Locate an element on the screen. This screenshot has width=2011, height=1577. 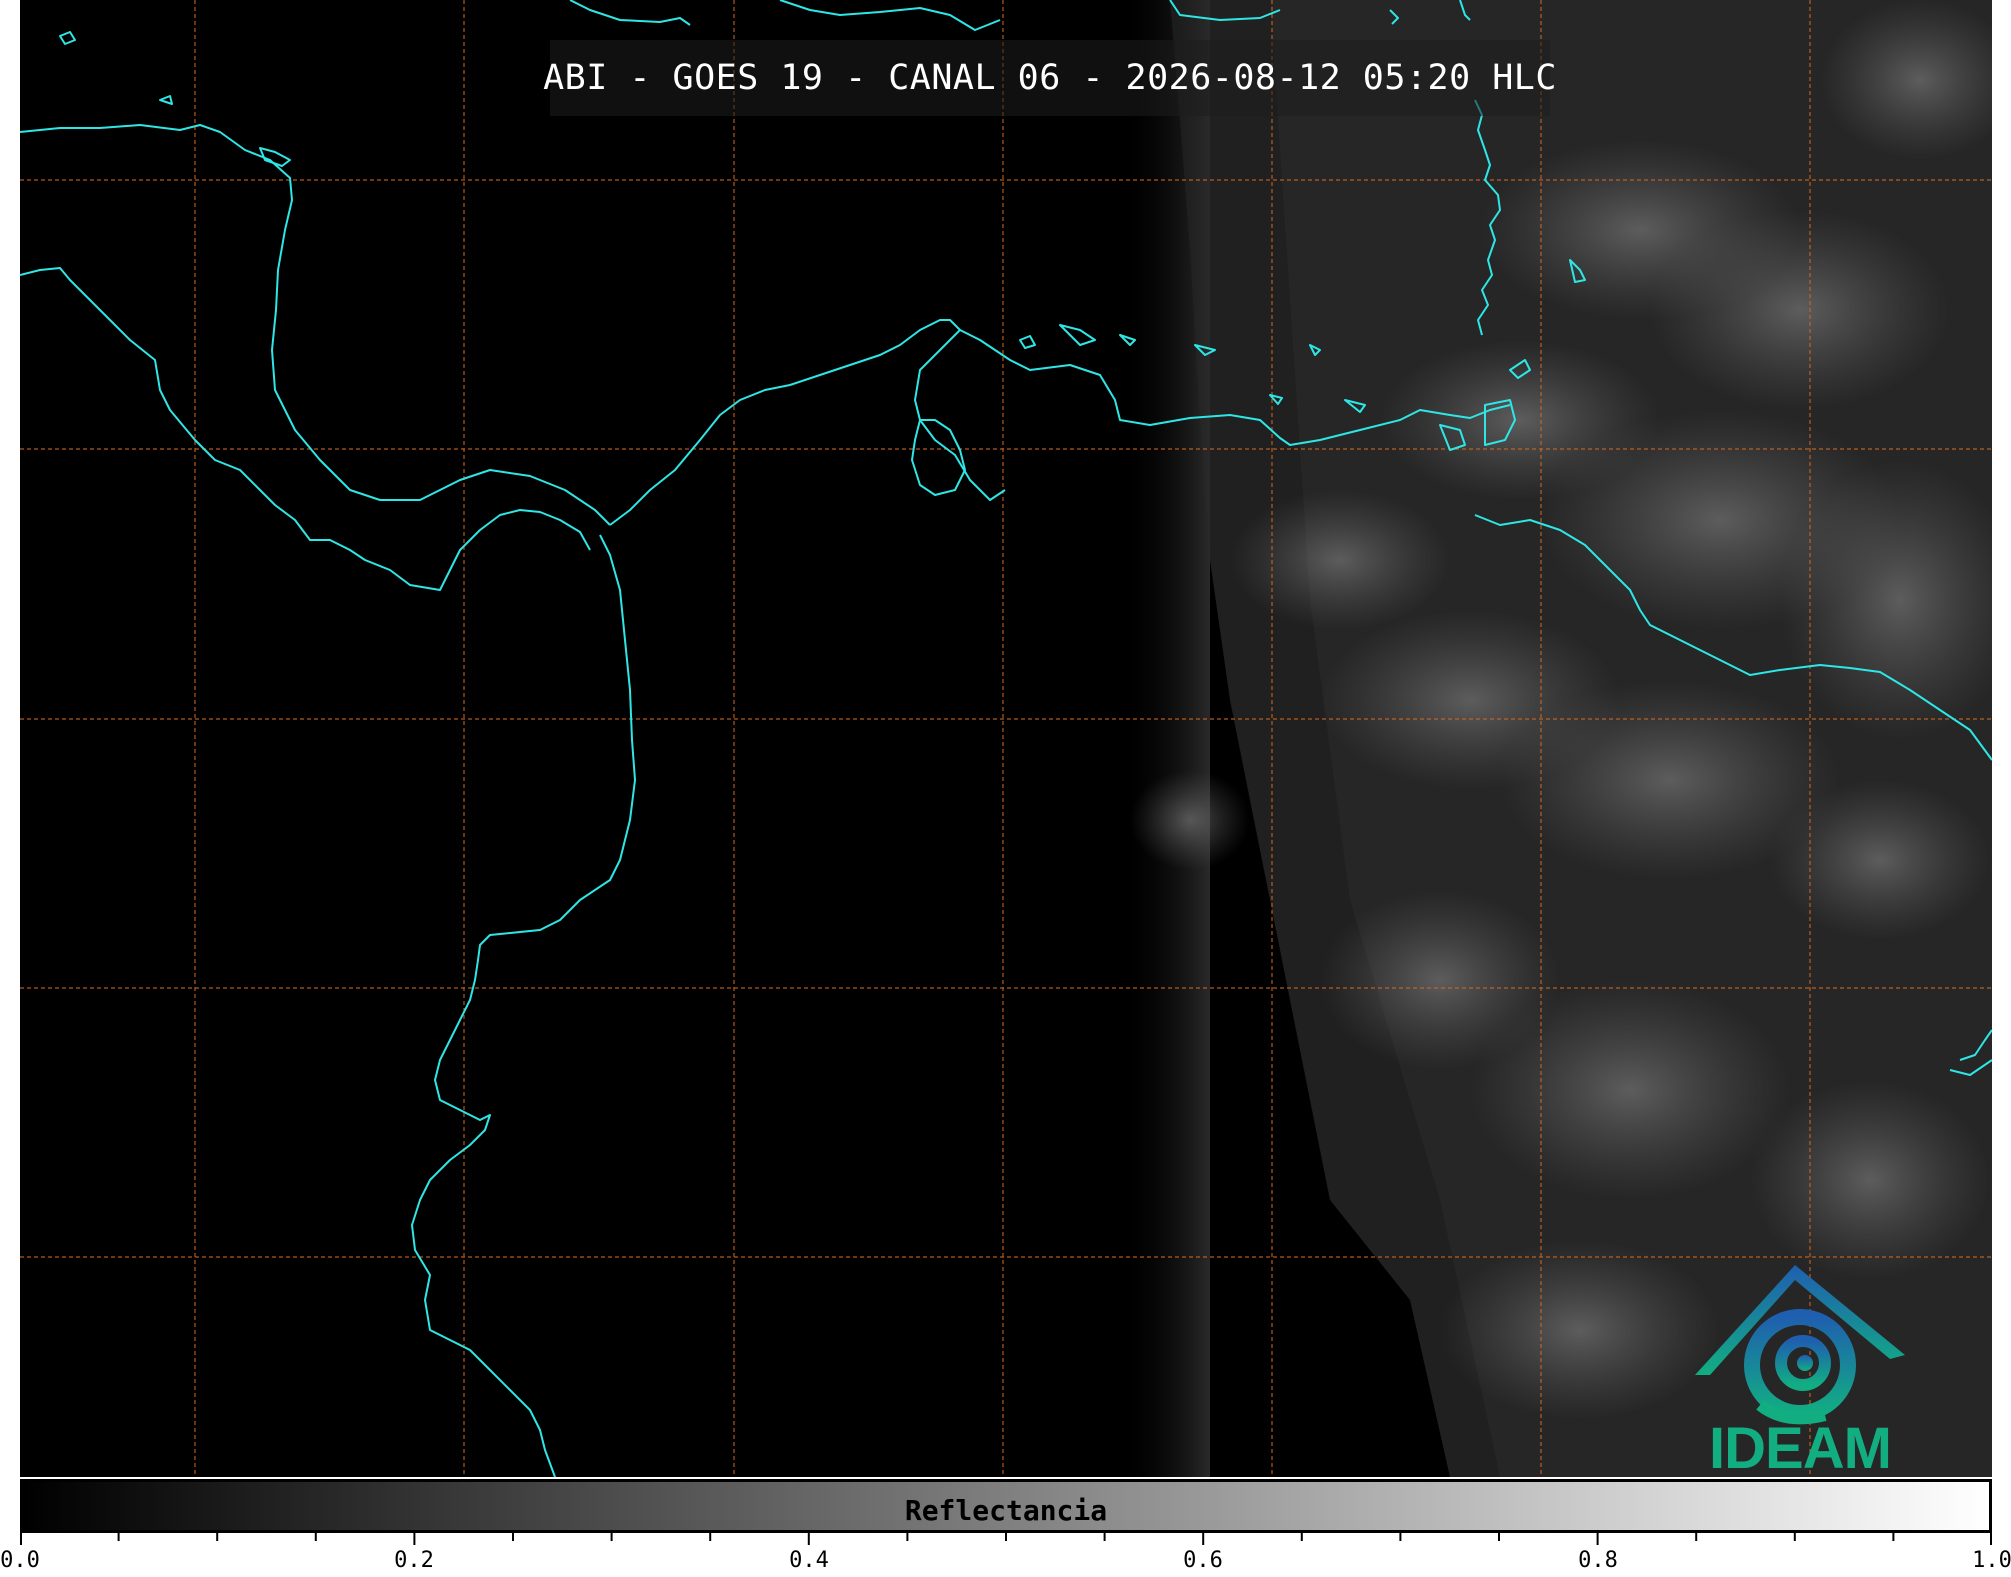
ideam-logo: IDEAM is located at coordinates (1800, 1366).